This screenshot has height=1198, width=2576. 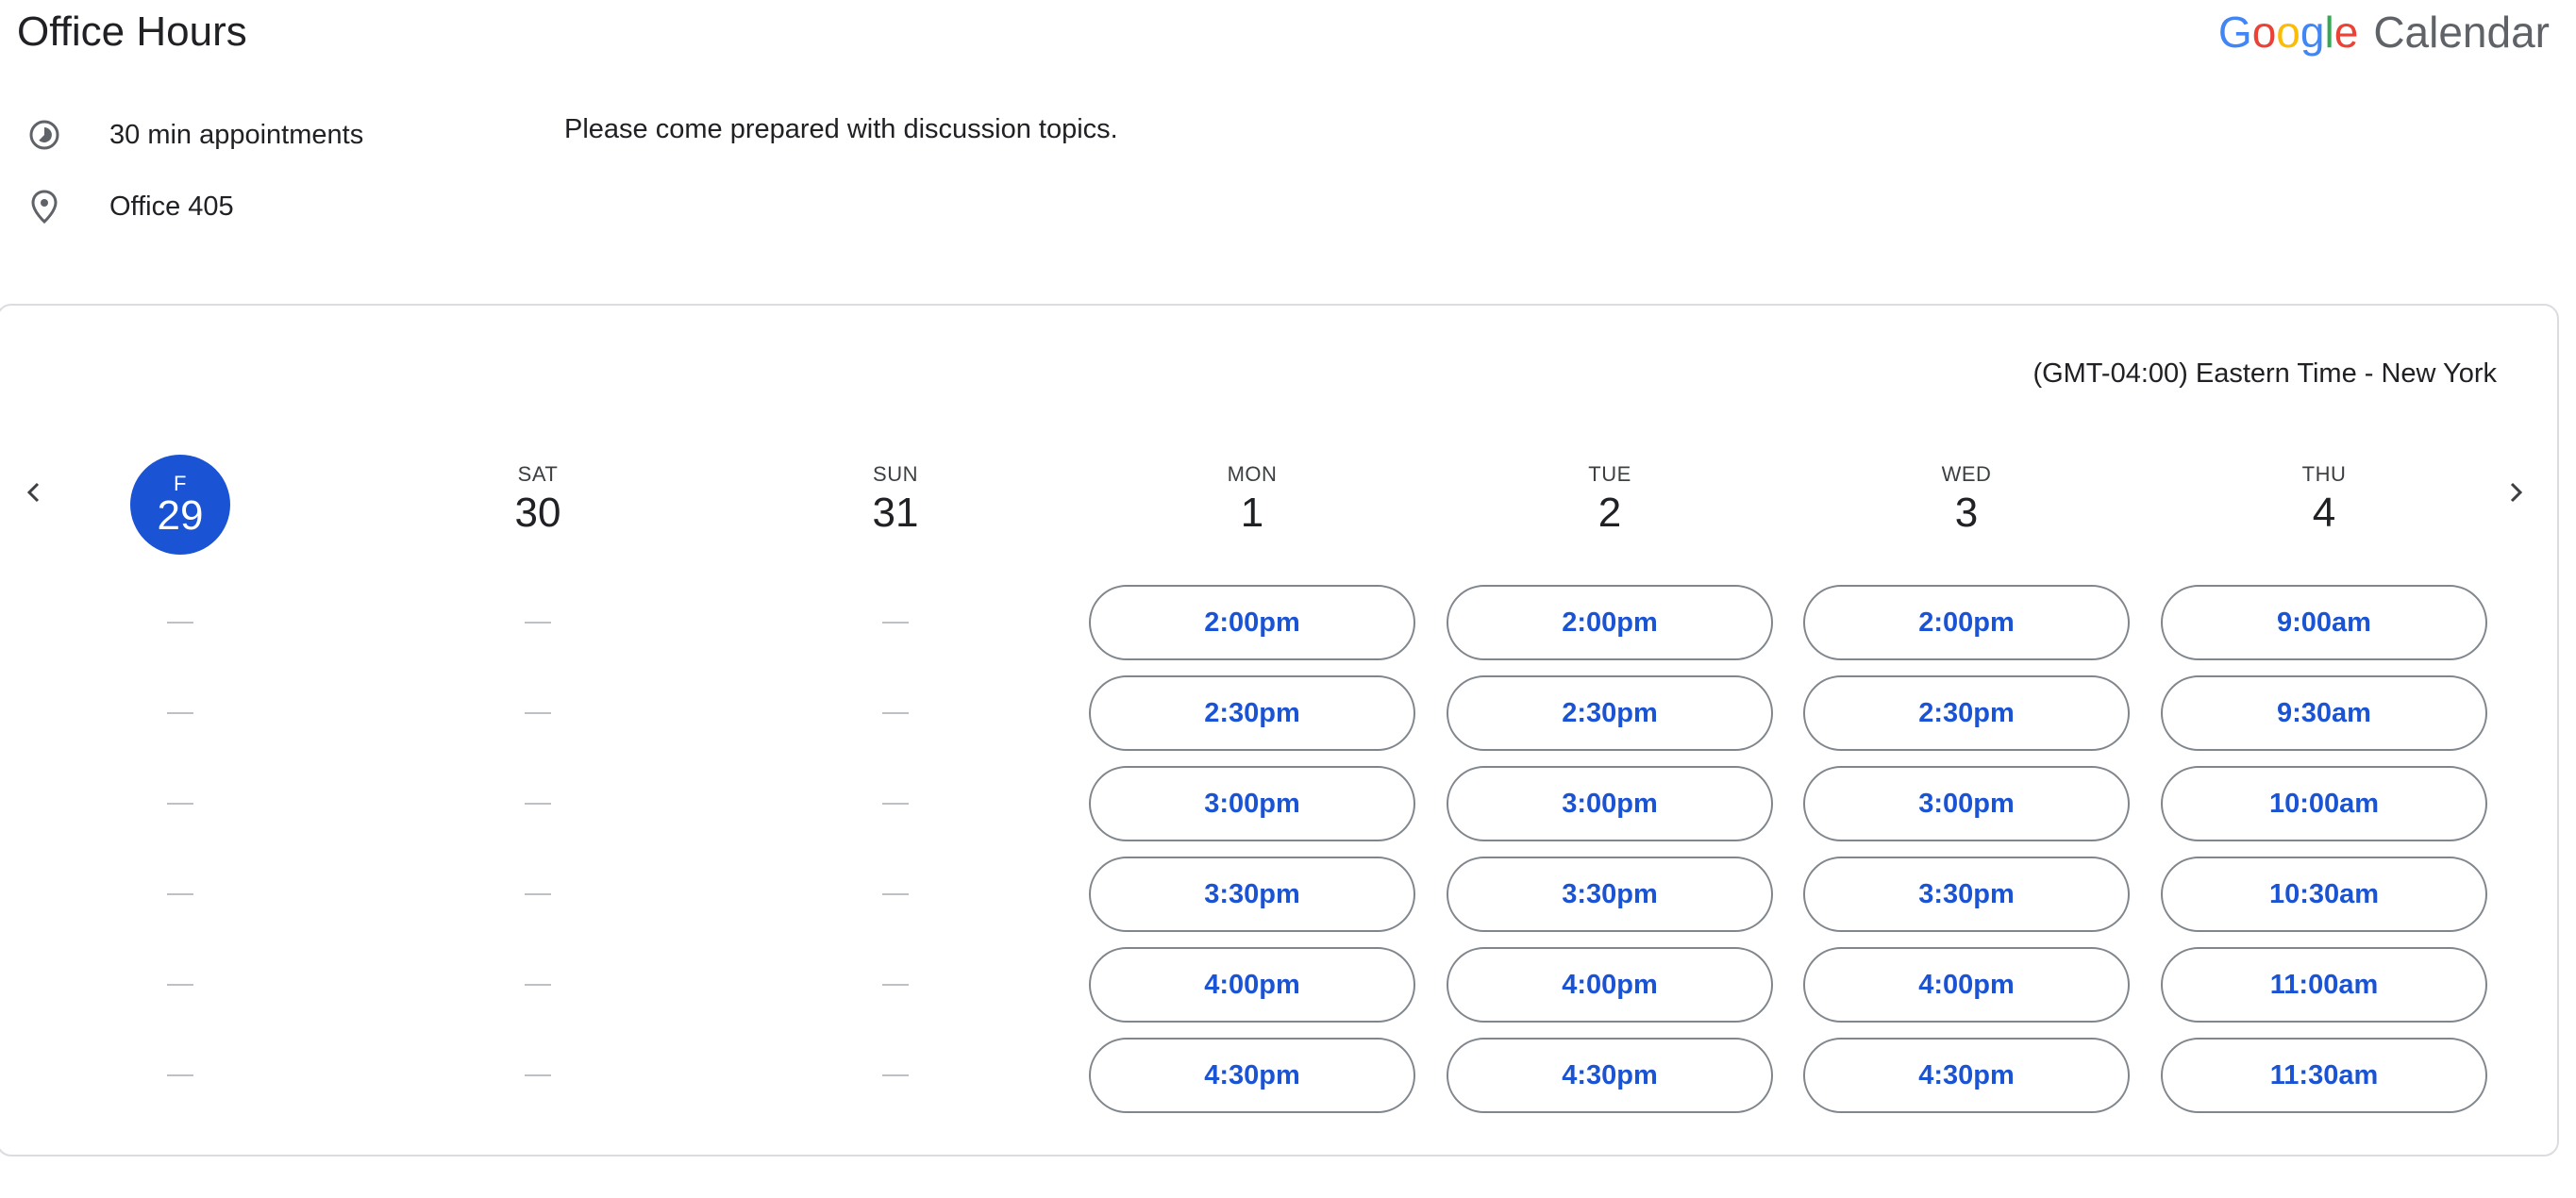 I want to click on day-number: 3, so click(x=1966, y=513).